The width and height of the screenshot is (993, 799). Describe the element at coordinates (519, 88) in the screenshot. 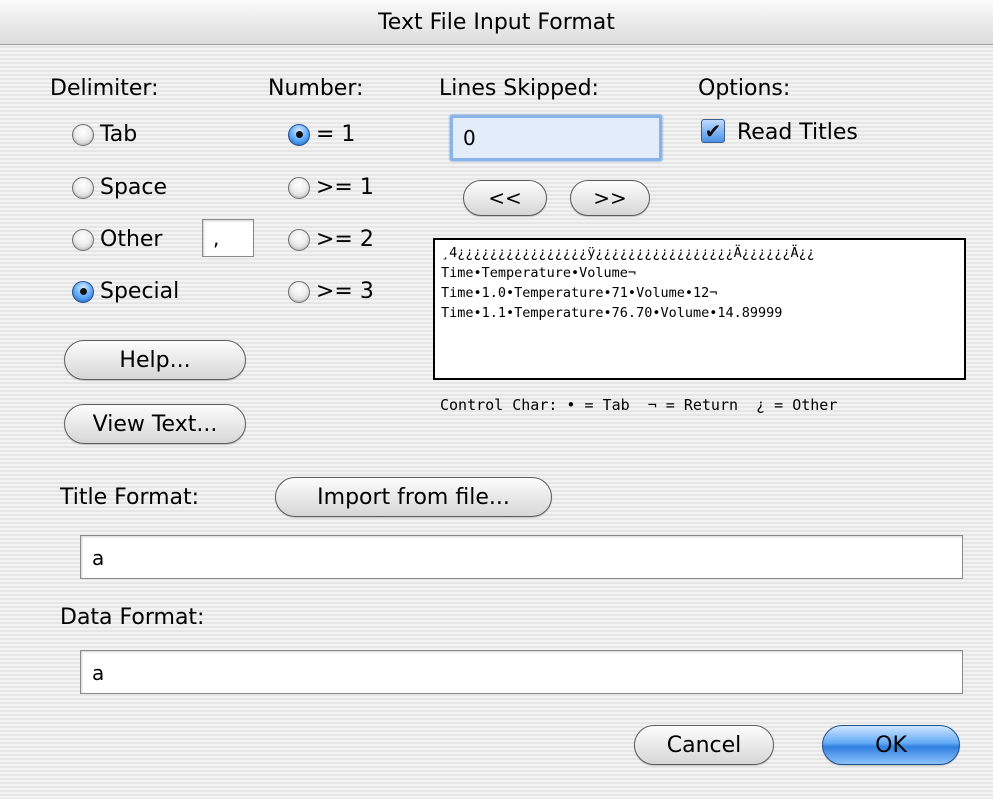

I see `lines-skipped-header: Lines Skipped:` at that location.